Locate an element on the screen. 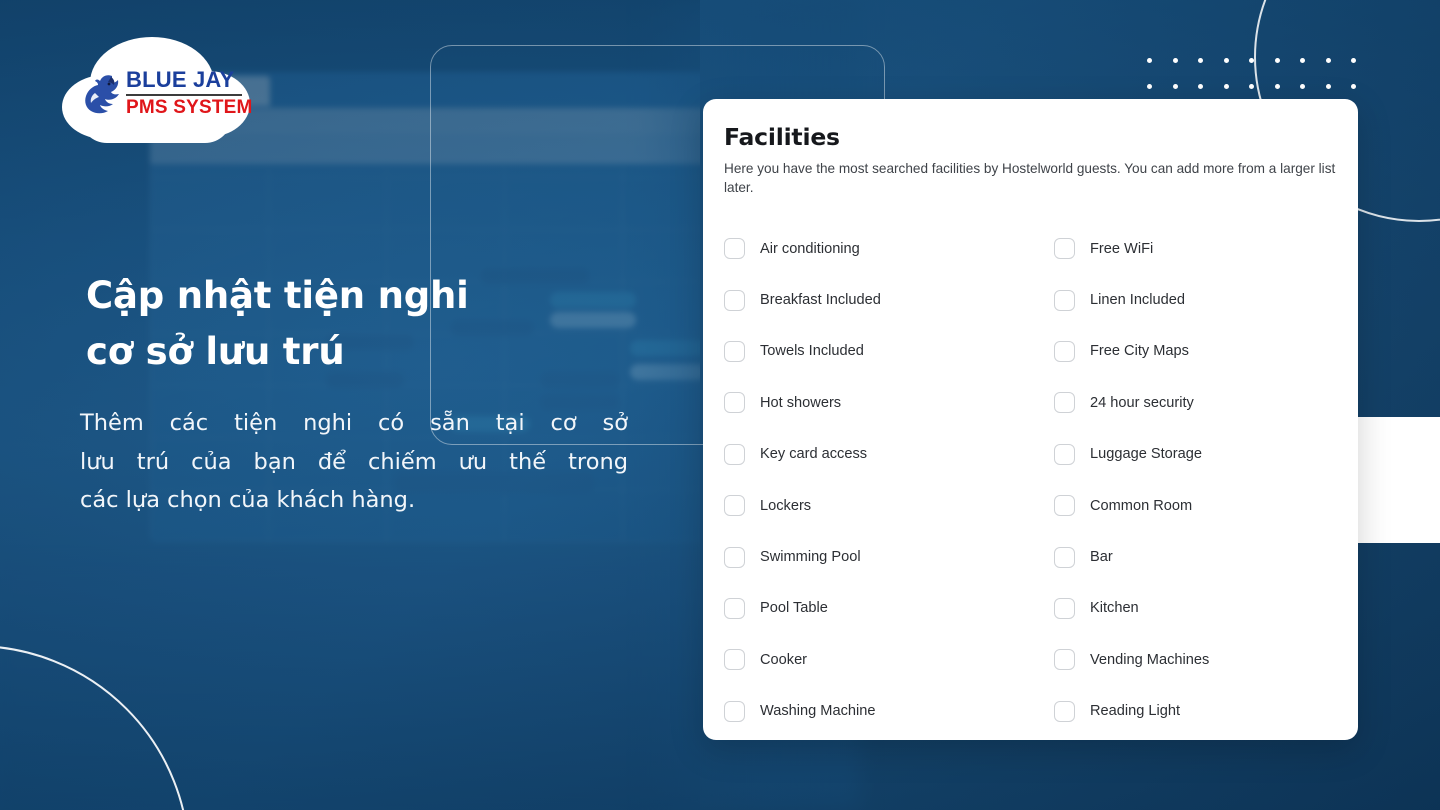 The width and height of the screenshot is (1440, 810). logo-line-primary: BLUE JAY is located at coordinates (180, 79).